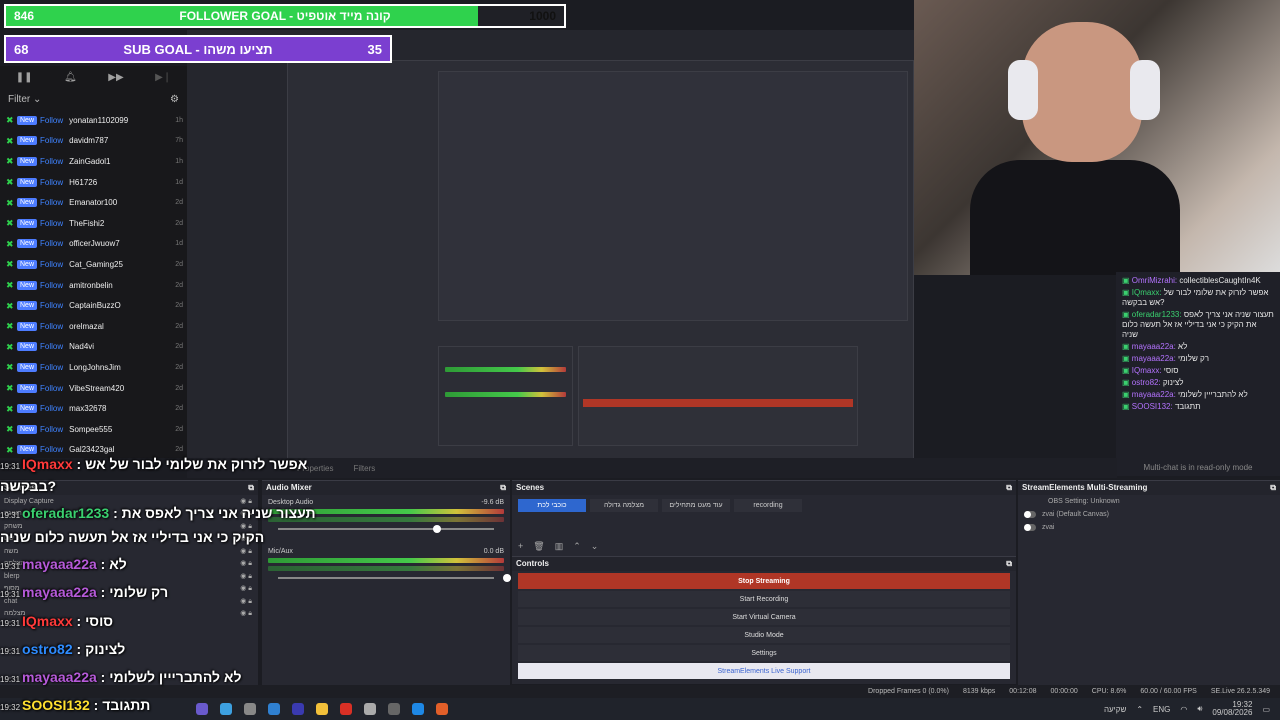  I want to click on sub-goal-title: SUB GOAL - תציעו משהו, so click(198, 49).